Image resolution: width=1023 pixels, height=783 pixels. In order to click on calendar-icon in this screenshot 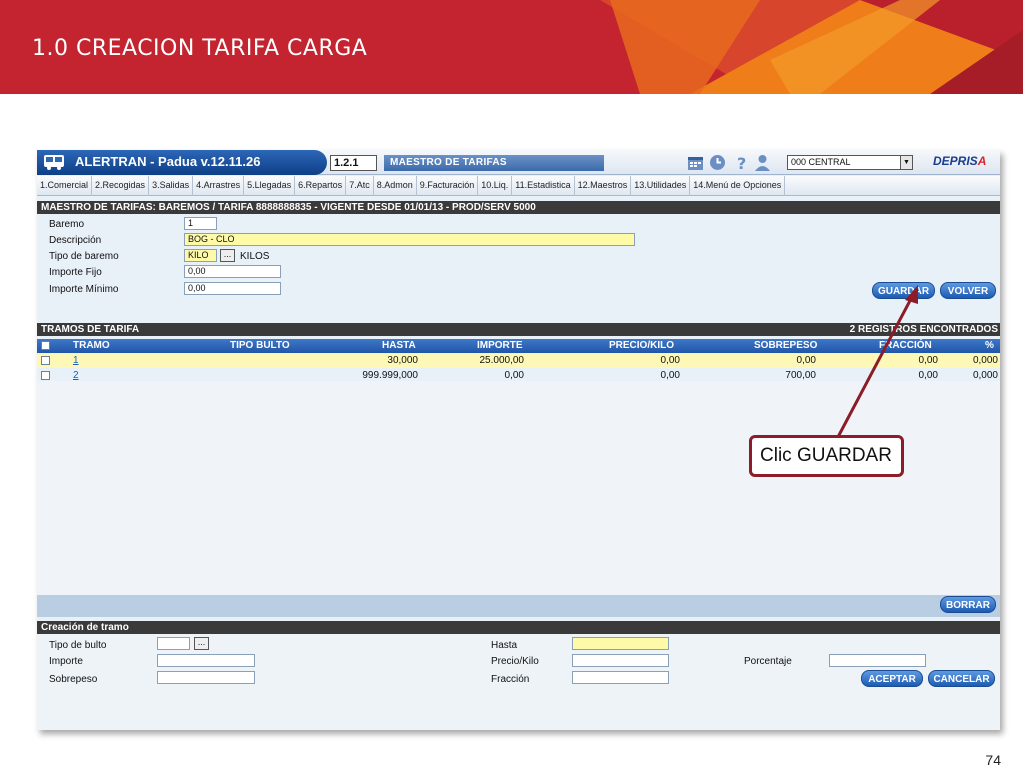, I will do `click(695, 162)`.